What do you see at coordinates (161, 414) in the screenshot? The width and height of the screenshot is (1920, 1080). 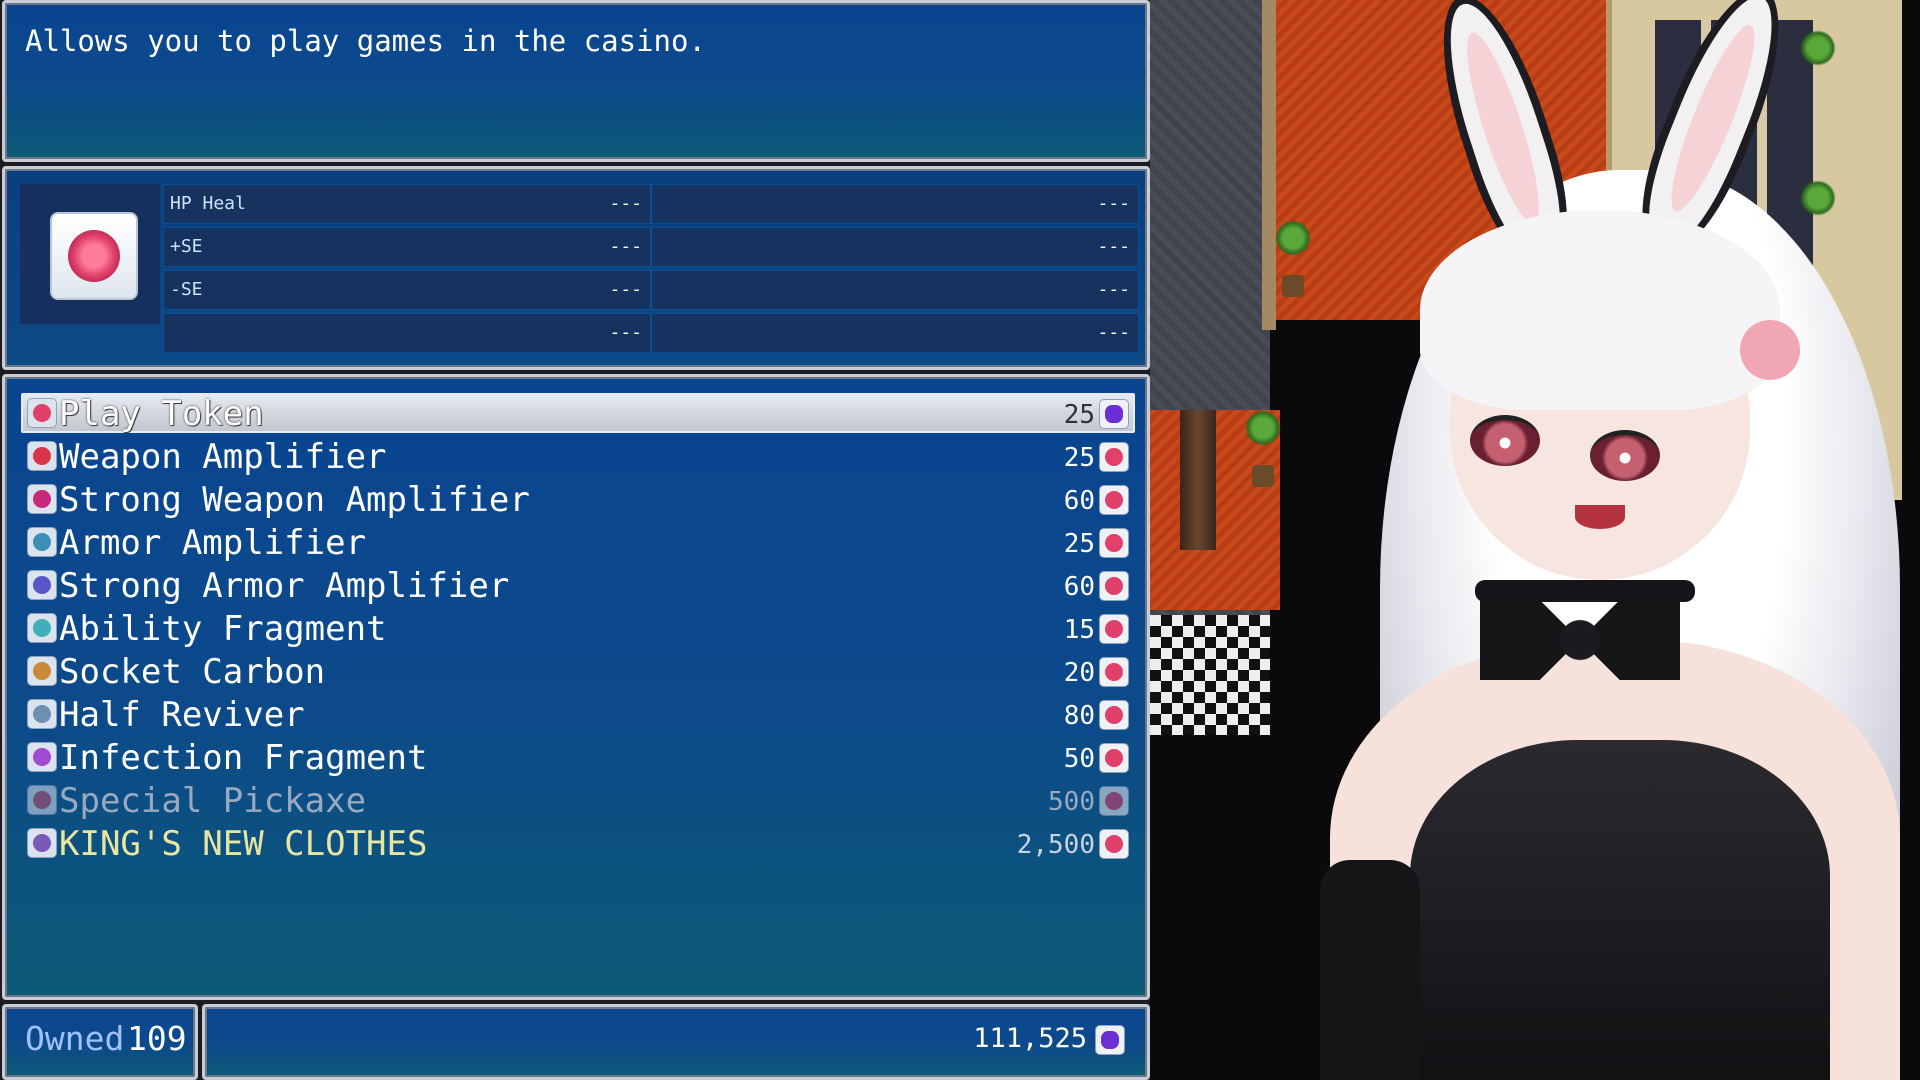 I see `item-name: Play Token` at bounding box center [161, 414].